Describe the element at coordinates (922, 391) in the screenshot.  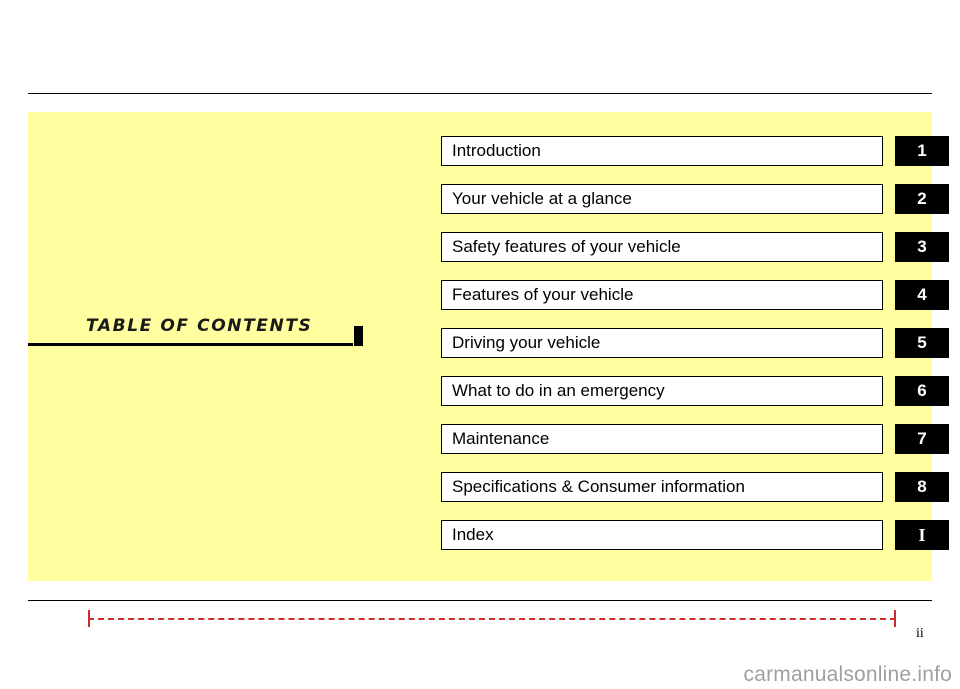
I see `contents-entry-tab: 6` at that location.